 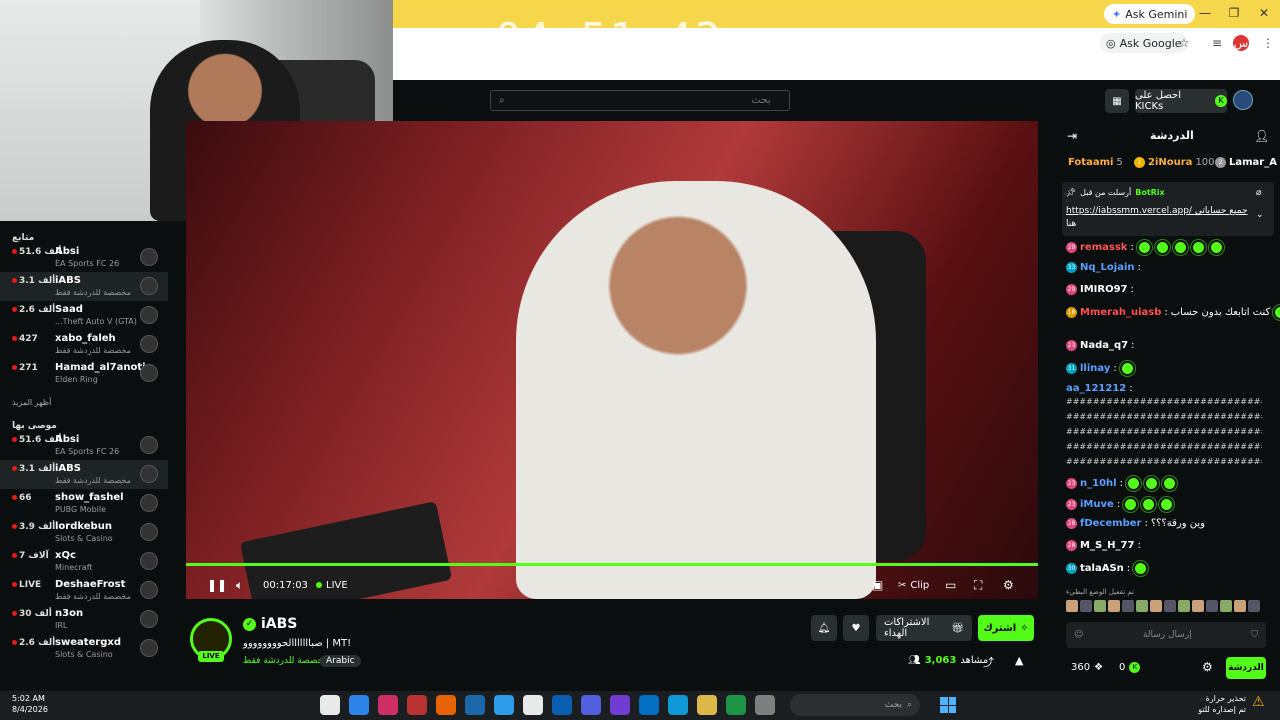 What do you see at coordinates (1213, 704) in the screenshot?
I see `weather-widget: تحذير حرارة تم إصداره للتو` at bounding box center [1213, 704].